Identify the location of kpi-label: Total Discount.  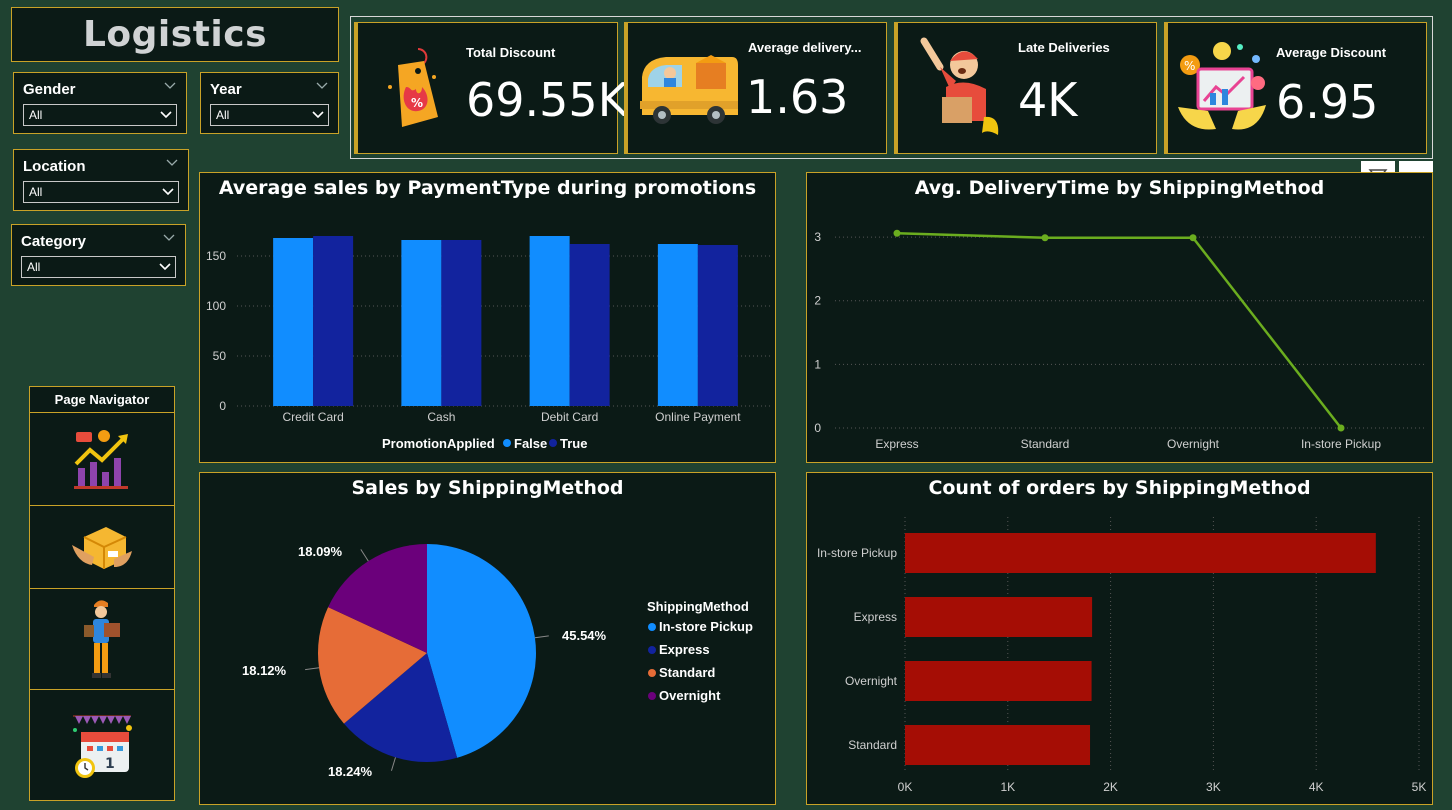
(511, 52).